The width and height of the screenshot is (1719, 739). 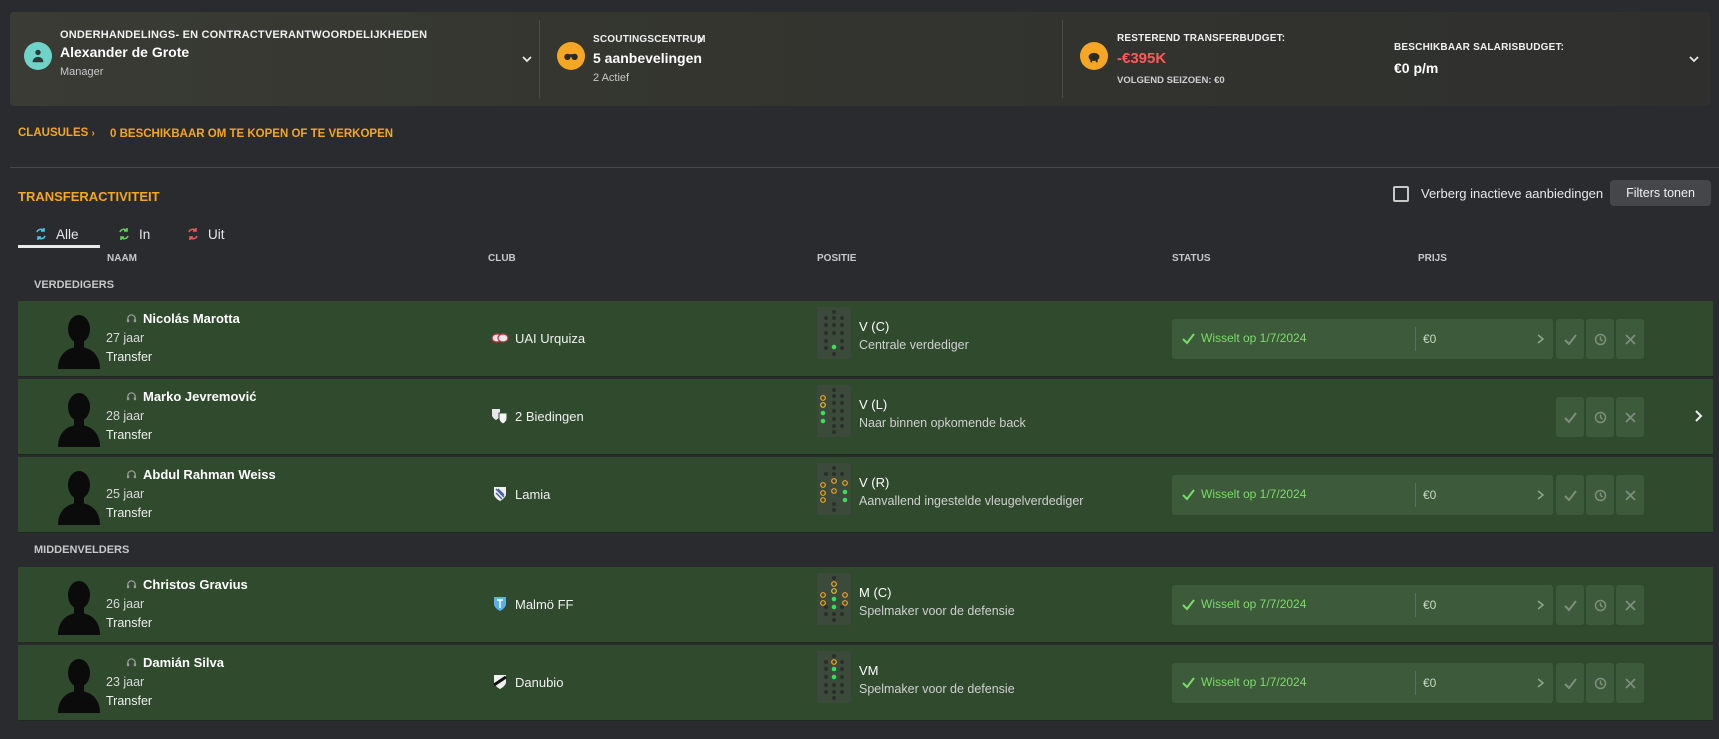 I want to click on section-title: TRANSFERACTIVITEIT, so click(x=89, y=196).